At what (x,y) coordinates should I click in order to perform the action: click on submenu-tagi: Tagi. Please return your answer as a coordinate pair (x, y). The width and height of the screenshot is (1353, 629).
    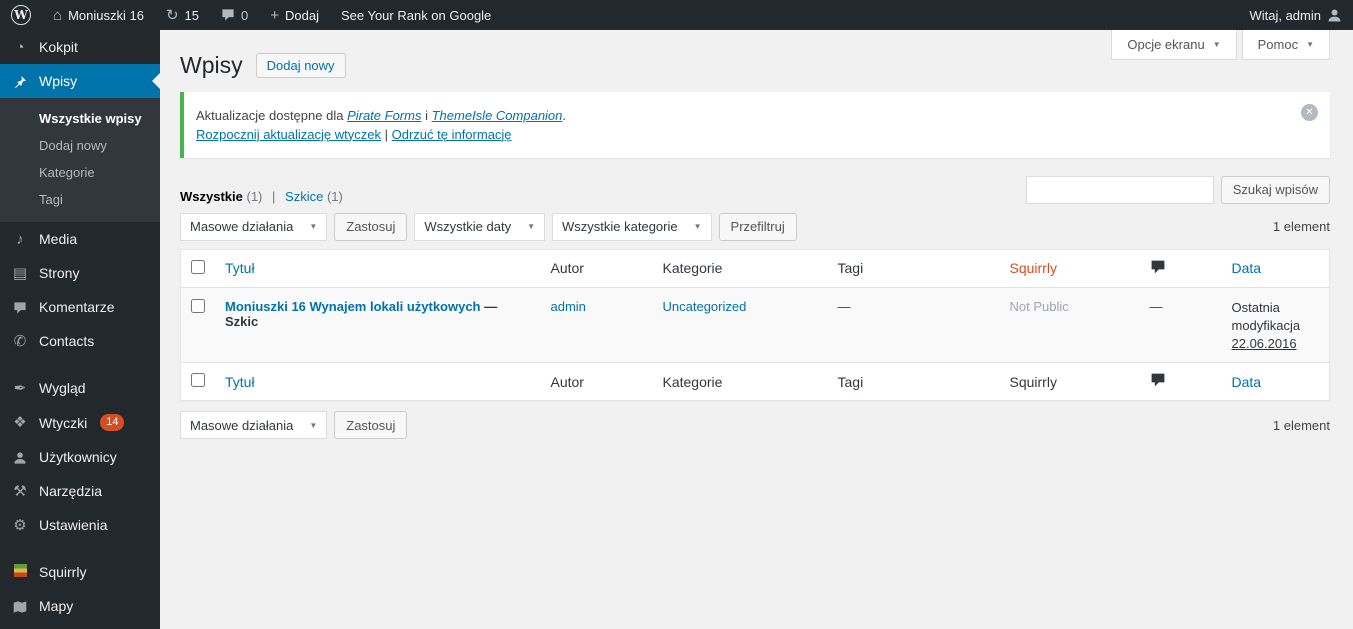
    Looking at the image, I should click on (80, 199).